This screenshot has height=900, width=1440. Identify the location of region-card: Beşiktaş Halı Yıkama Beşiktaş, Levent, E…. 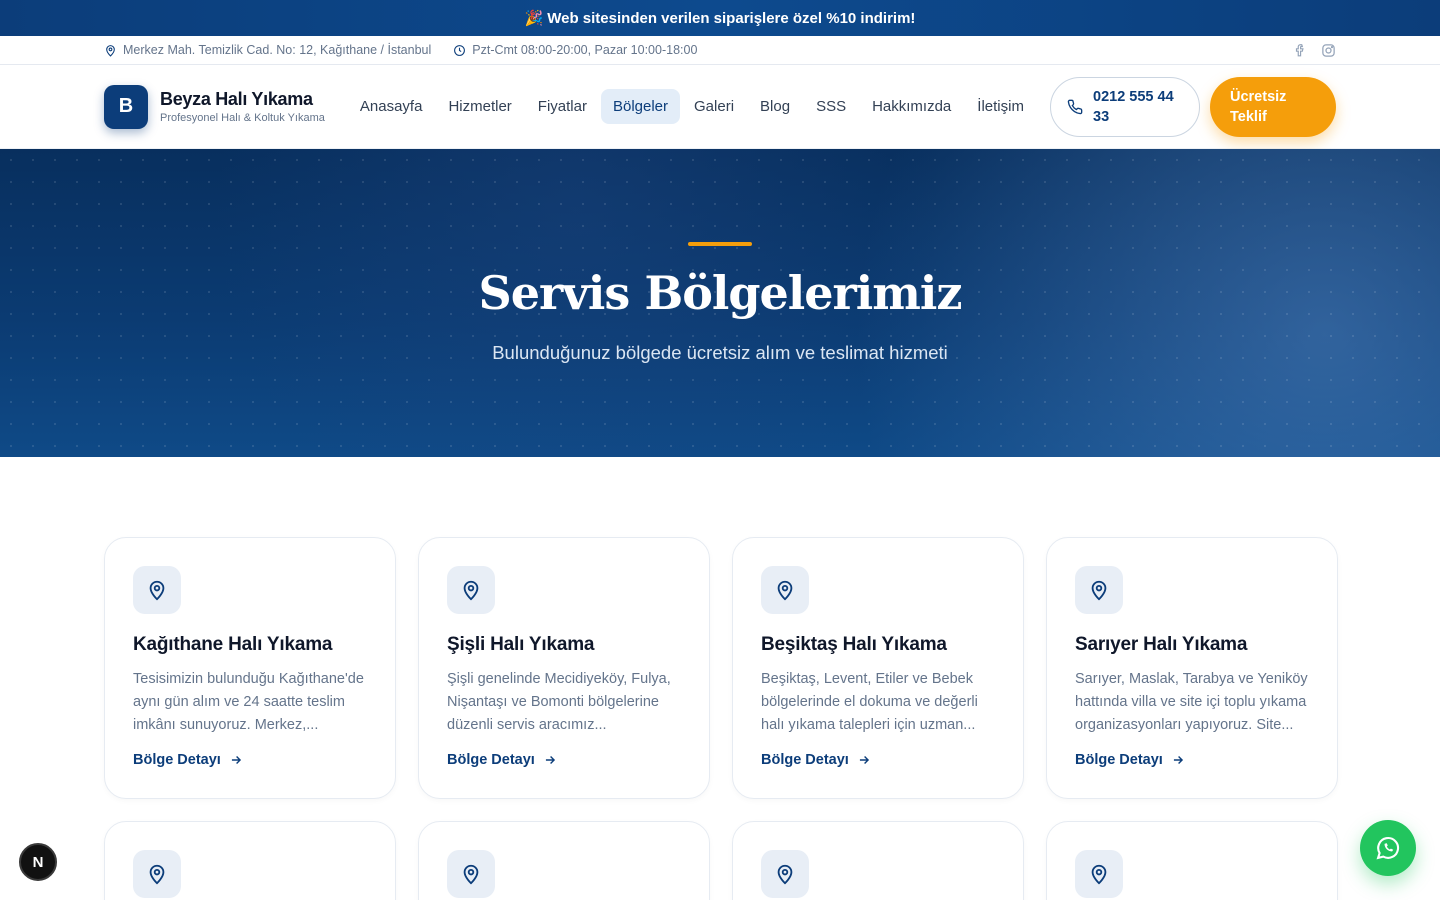
(878, 668).